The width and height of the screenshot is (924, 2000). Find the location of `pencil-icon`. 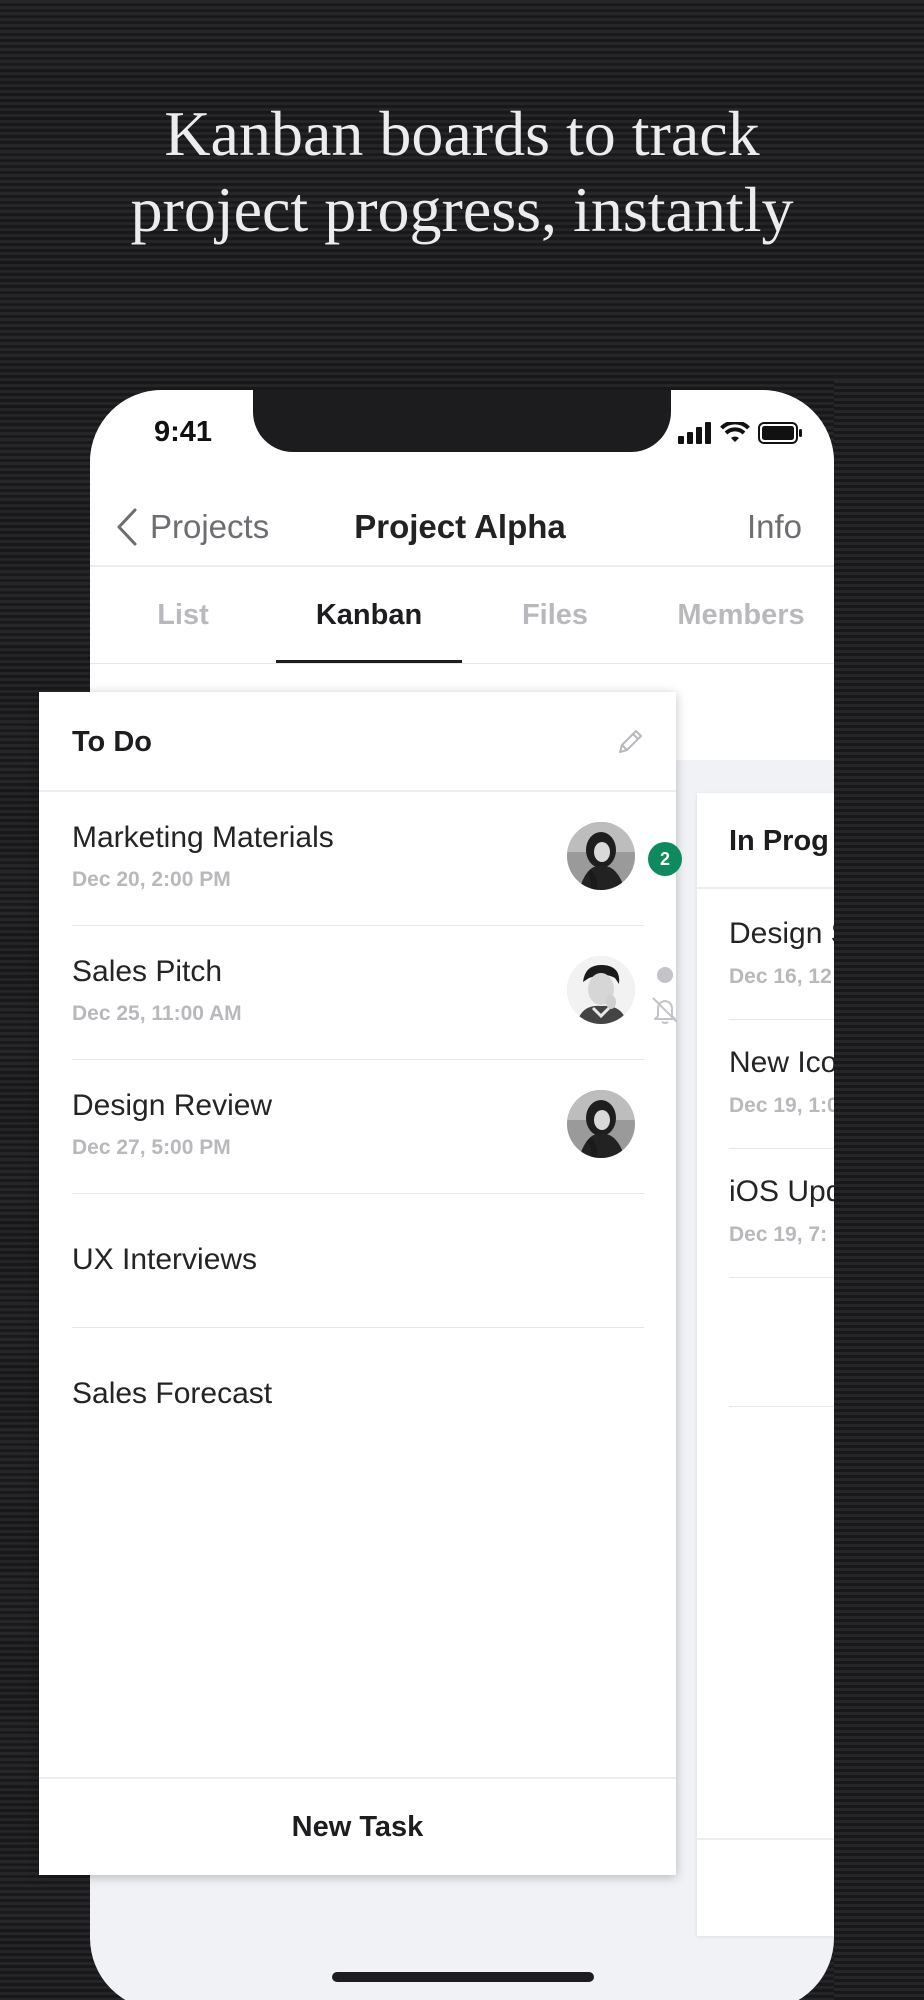

pencil-icon is located at coordinates (630, 742).